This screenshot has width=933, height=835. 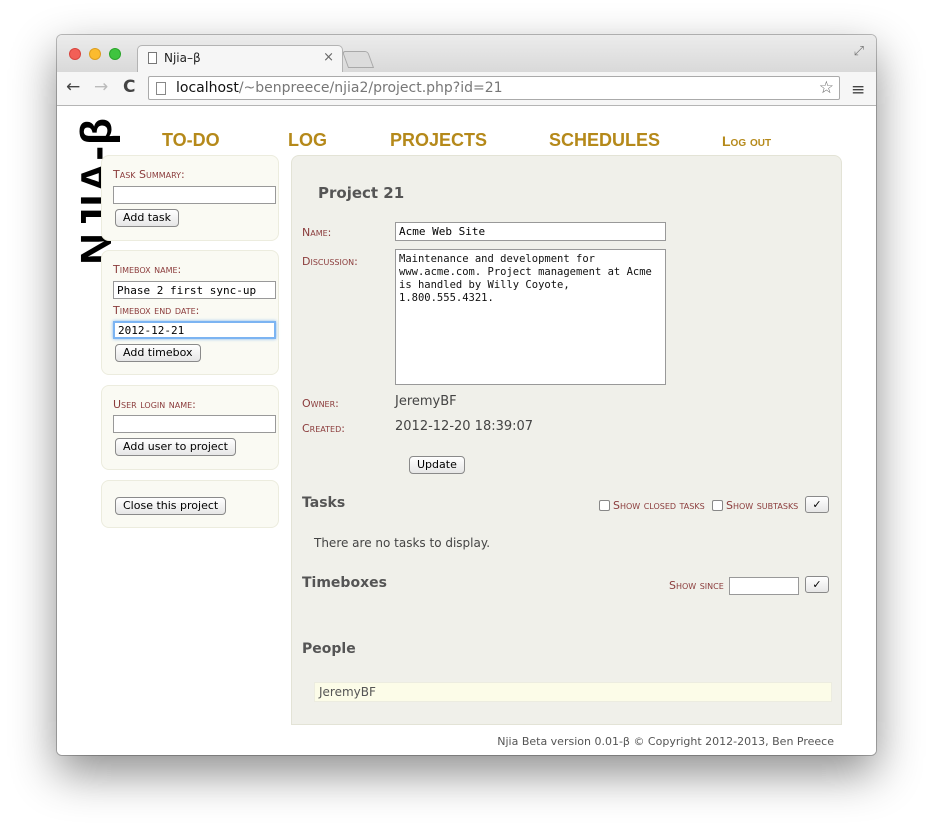 What do you see at coordinates (156, 310) in the screenshot?
I see `timebox-end-label: Timebox end date:` at bounding box center [156, 310].